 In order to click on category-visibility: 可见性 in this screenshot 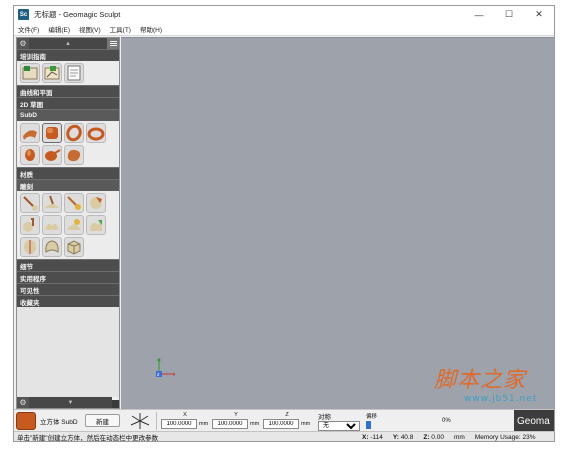, I will do `click(68, 289)`.